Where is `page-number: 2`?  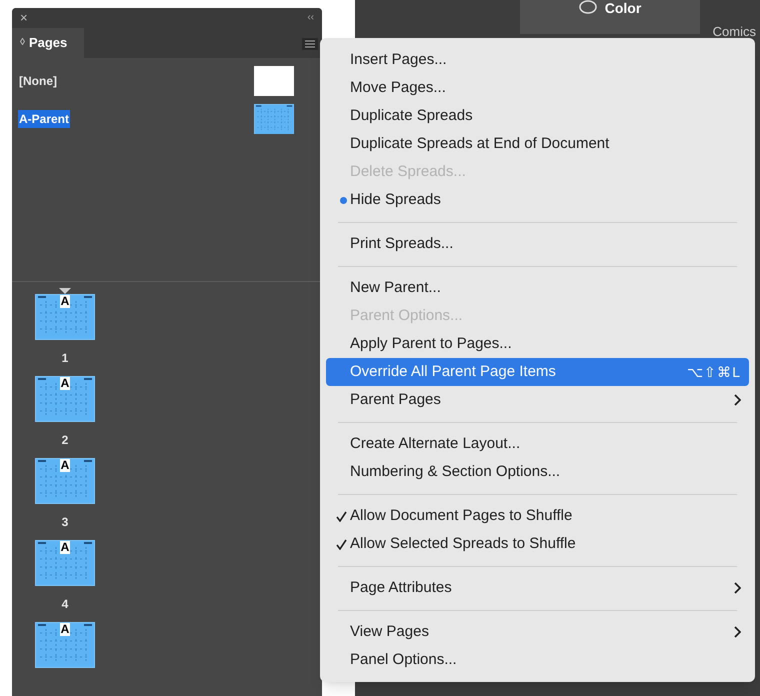
page-number: 2 is located at coordinates (65, 440).